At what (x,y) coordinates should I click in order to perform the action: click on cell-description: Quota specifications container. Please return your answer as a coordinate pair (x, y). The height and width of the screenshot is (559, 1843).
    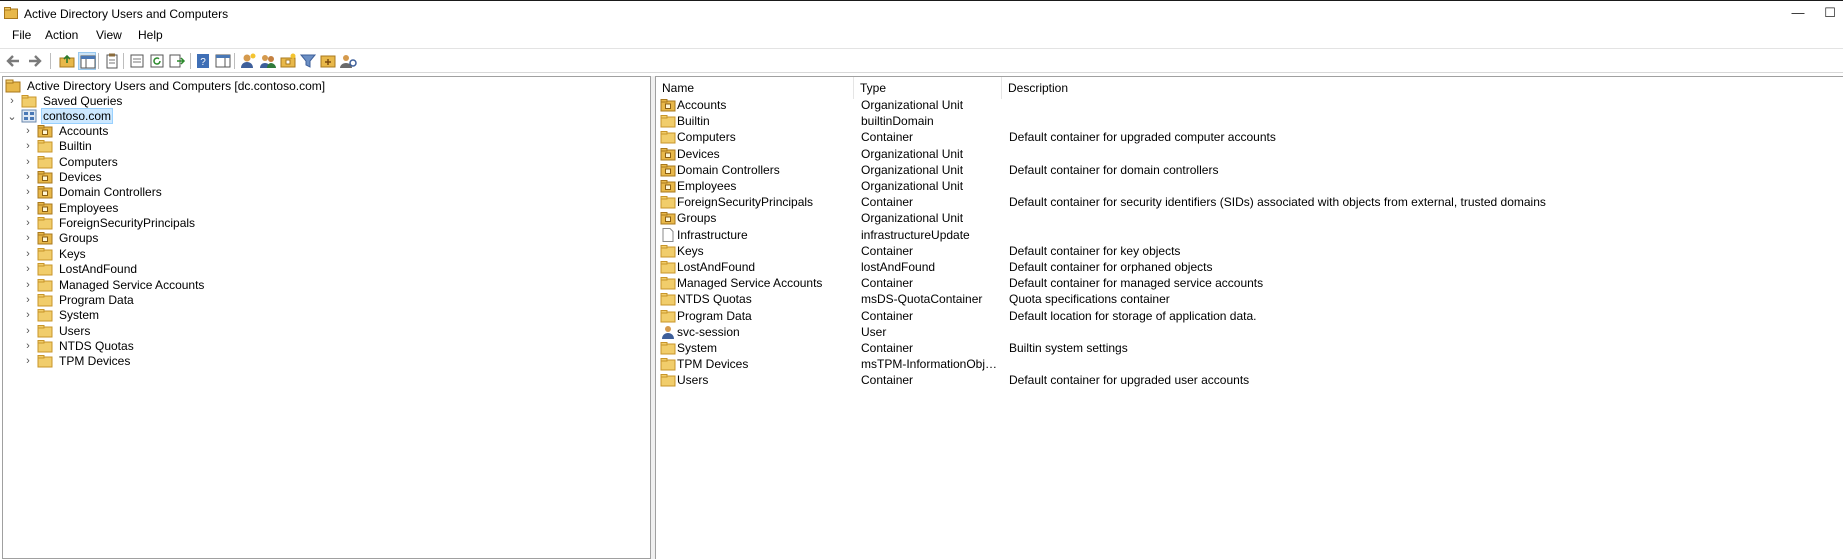
    Looking at the image, I should click on (1089, 299).